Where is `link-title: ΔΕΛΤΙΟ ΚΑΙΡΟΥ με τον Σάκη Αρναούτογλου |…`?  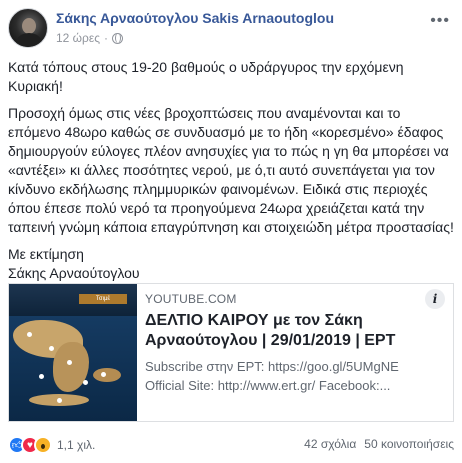 link-title: ΔΕΛΤΙΟ ΚΑΙΡΟΥ με τον Σάκη Αρναούτογλου |… is located at coordinates (296, 331).